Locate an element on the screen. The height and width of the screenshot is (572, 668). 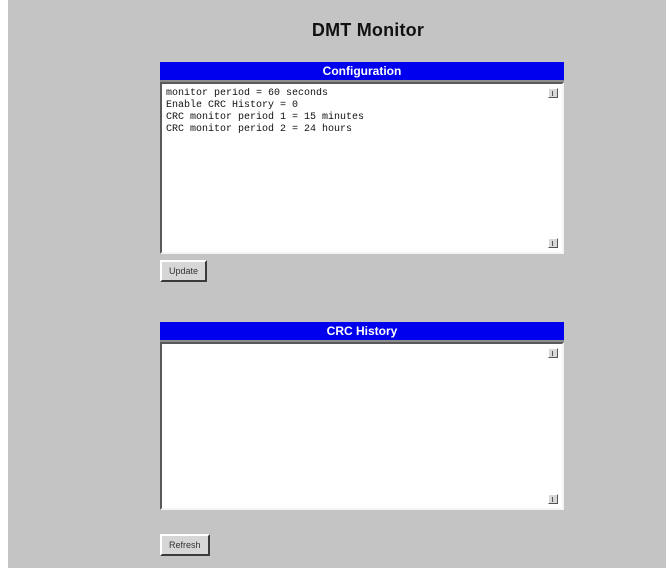
configuration-scrollbar is located at coordinates (553, 168).